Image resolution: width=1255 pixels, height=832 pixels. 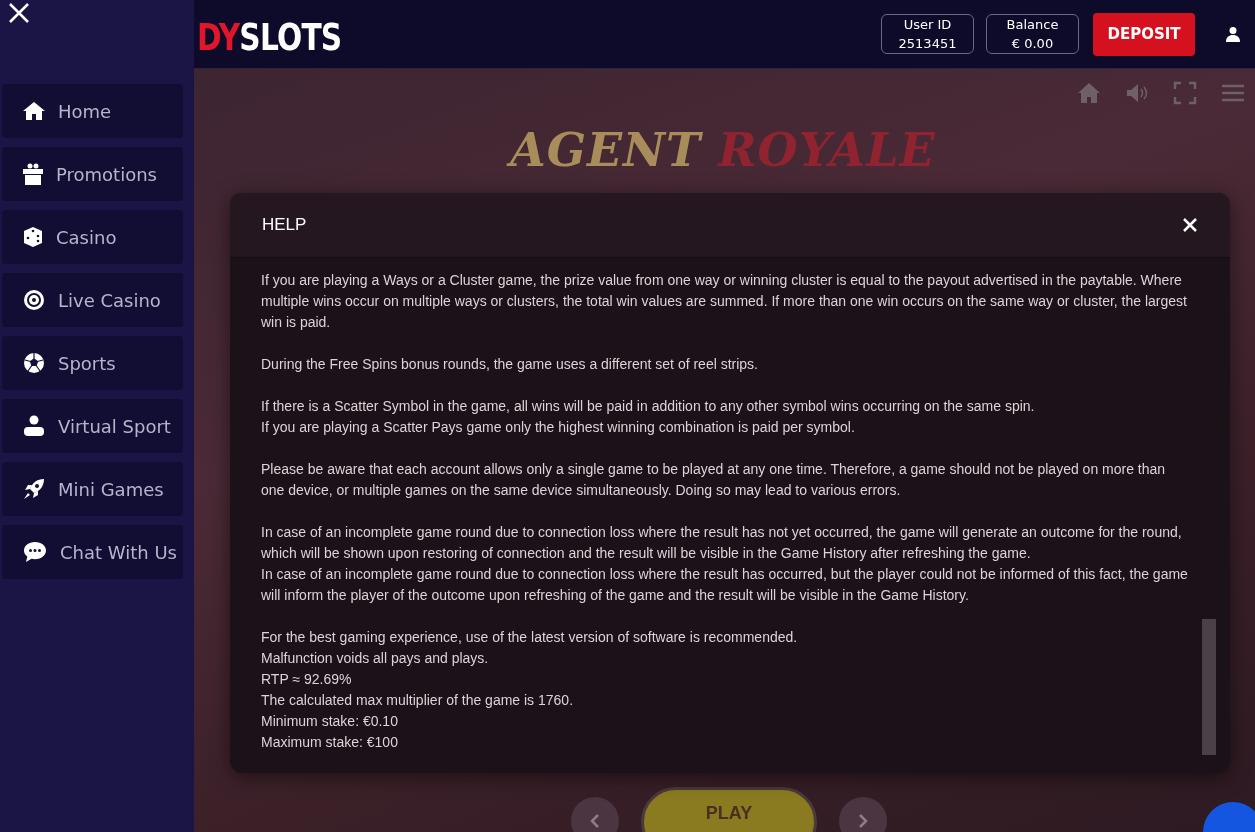 I want to click on menu-icon, so click(x=1233, y=93).